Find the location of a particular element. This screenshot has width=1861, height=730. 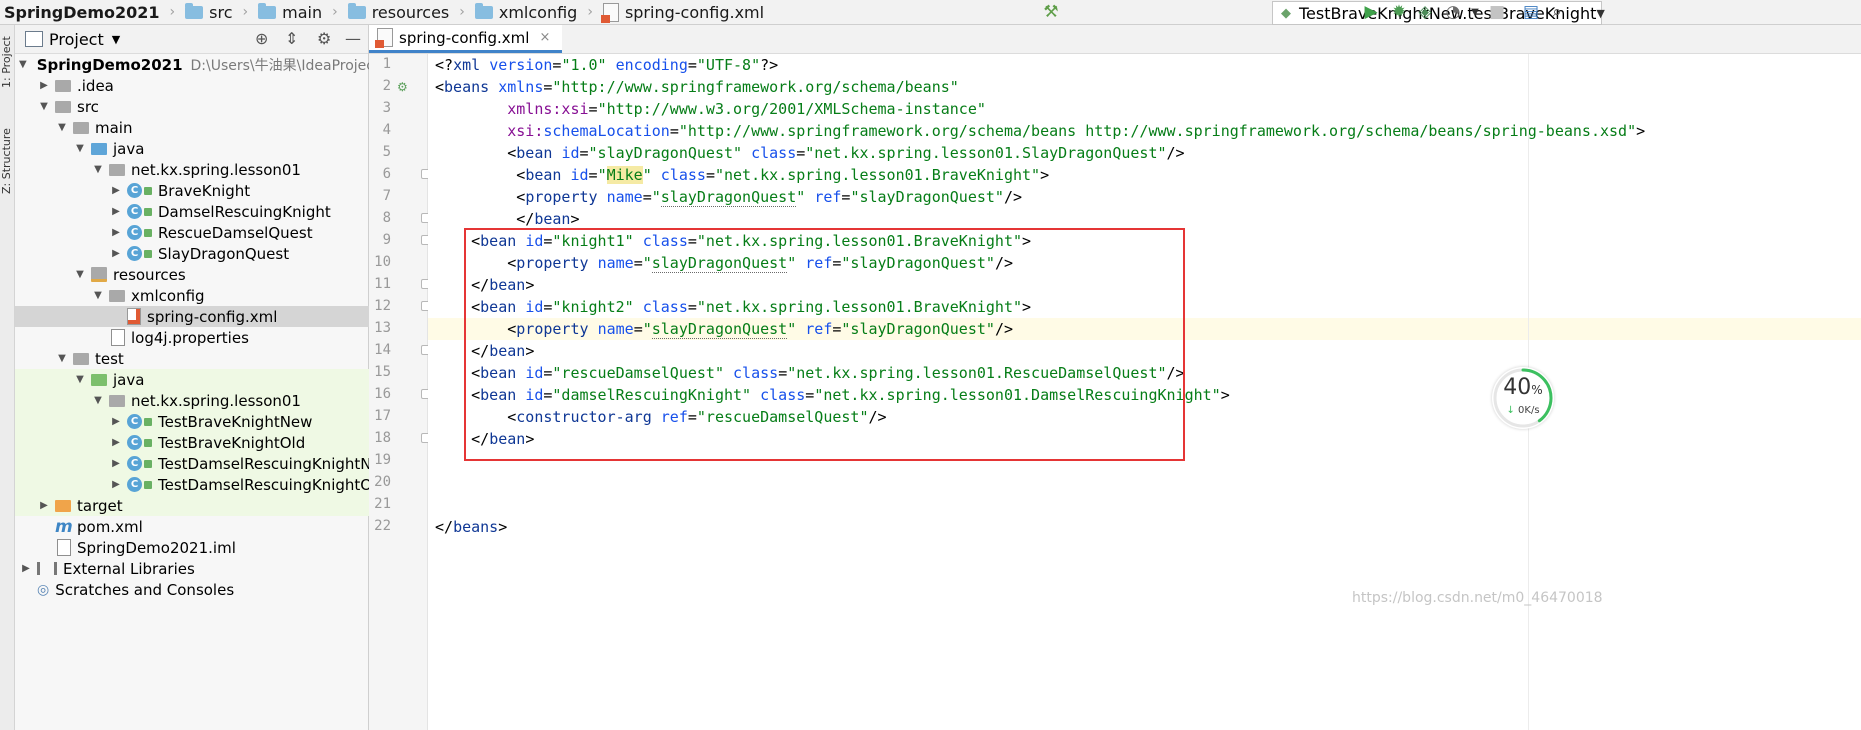

tree-node-idea: ▶ .idea is located at coordinates (202, 85).